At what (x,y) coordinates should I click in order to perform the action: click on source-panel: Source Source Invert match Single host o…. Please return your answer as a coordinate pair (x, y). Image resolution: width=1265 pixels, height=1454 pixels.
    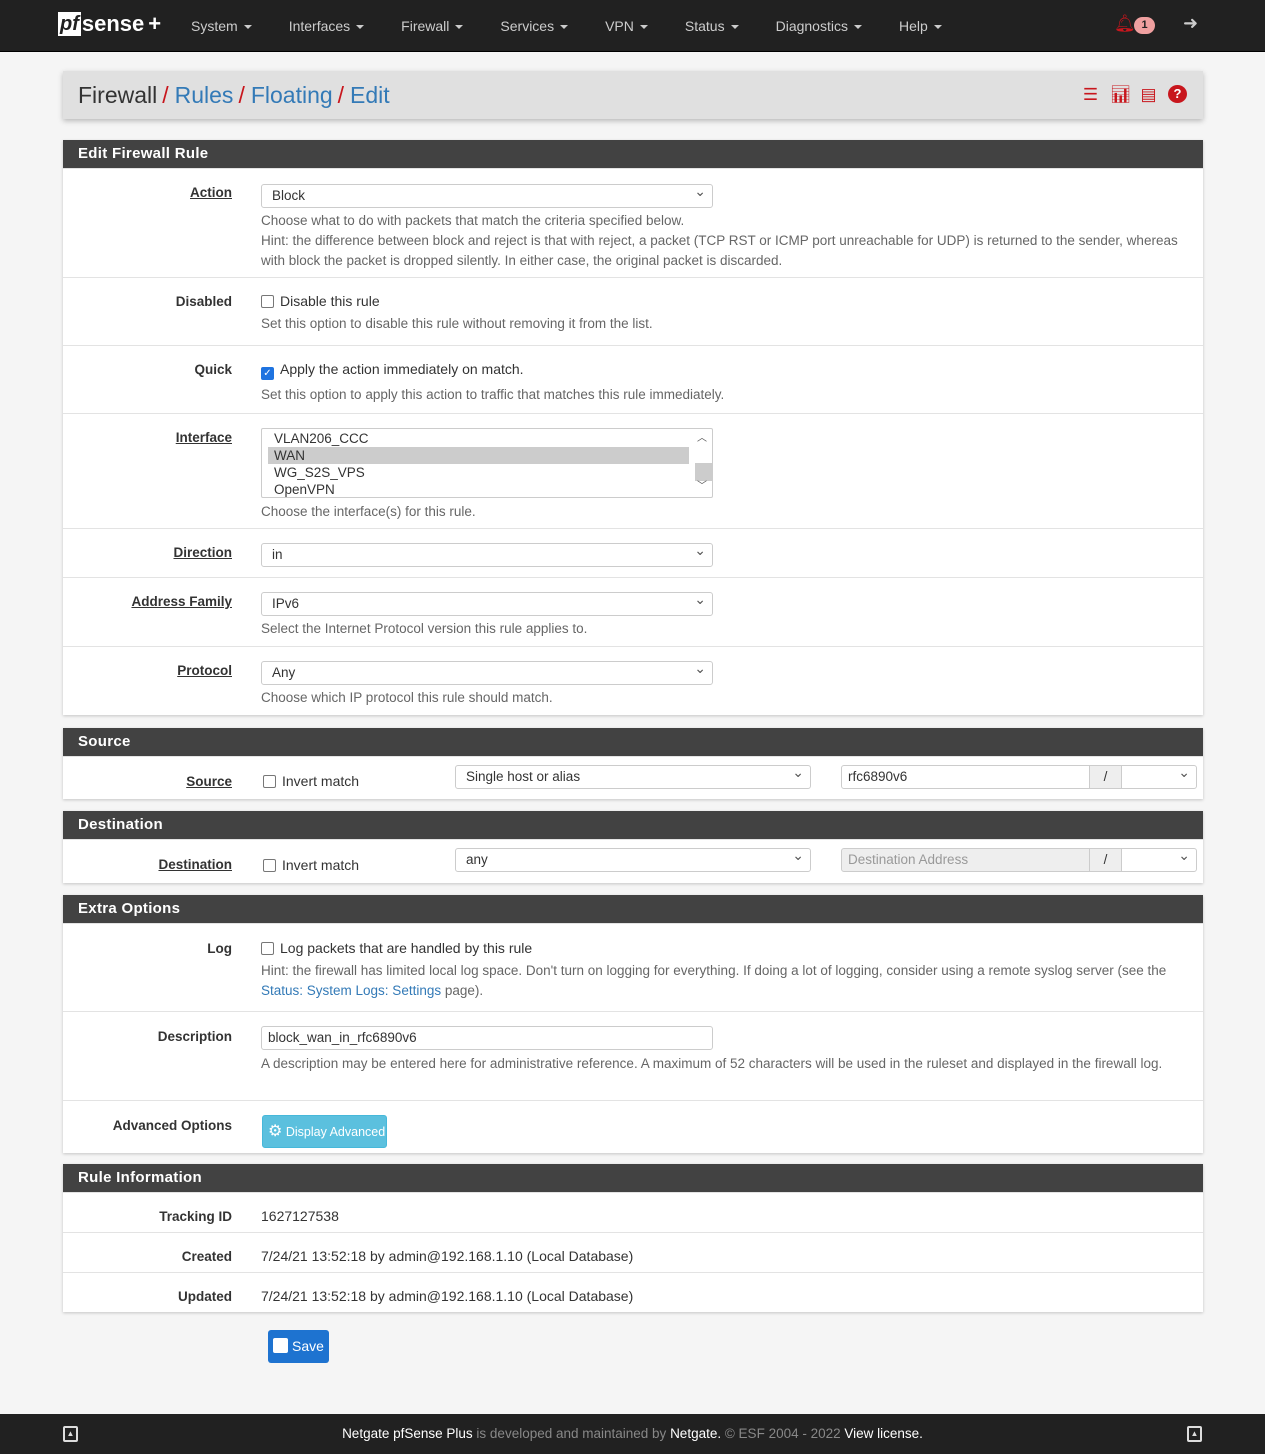
    Looking at the image, I should click on (633, 763).